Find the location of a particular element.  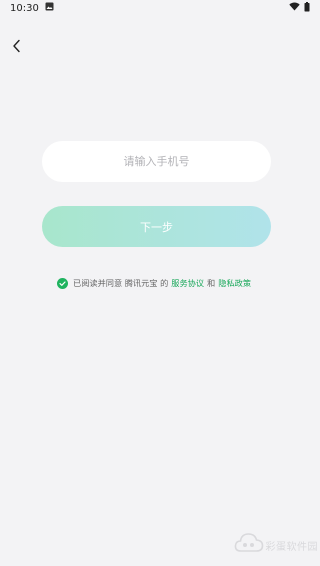

back-button is located at coordinates (17, 47).